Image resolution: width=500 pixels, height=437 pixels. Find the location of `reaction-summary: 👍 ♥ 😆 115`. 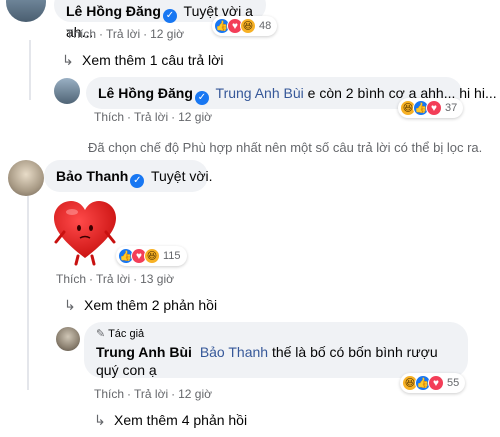

reaction-summary: 👍 ♥ 😆 115 is located at coordinates (151, 256).